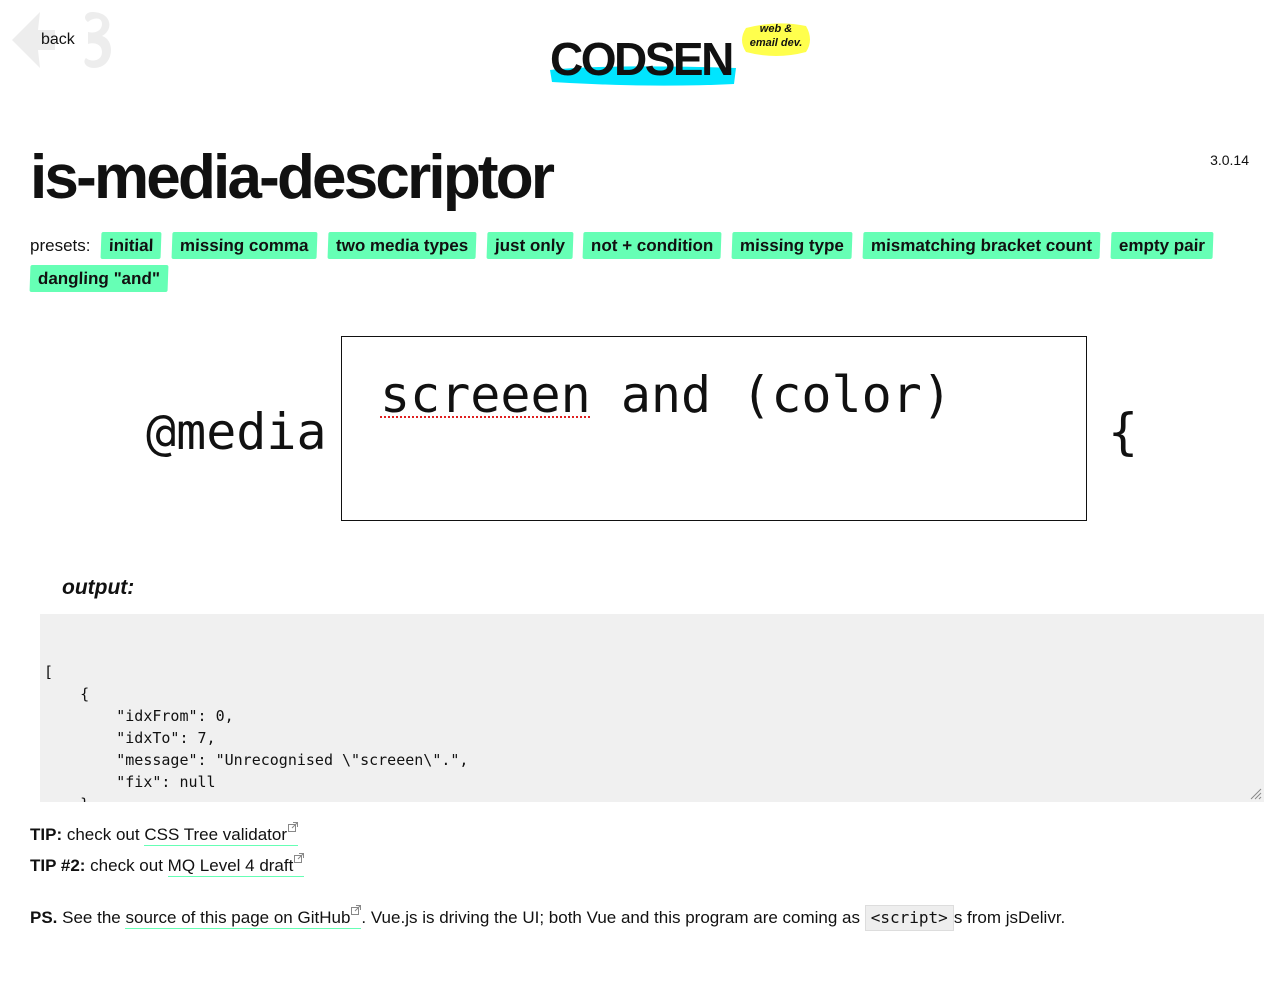  Describe the element at coordinates (402, 245) in the screenshot. I see `preset-two-media-types: two media types` at that location.